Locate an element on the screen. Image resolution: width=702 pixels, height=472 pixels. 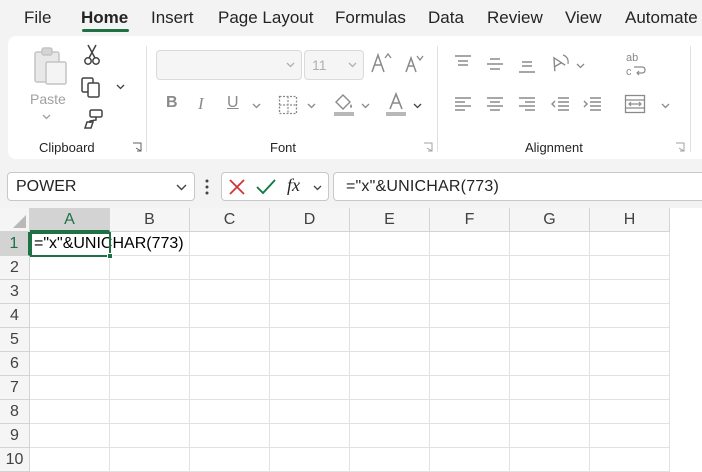
align-right-icon is located at coordinates (527, 104).